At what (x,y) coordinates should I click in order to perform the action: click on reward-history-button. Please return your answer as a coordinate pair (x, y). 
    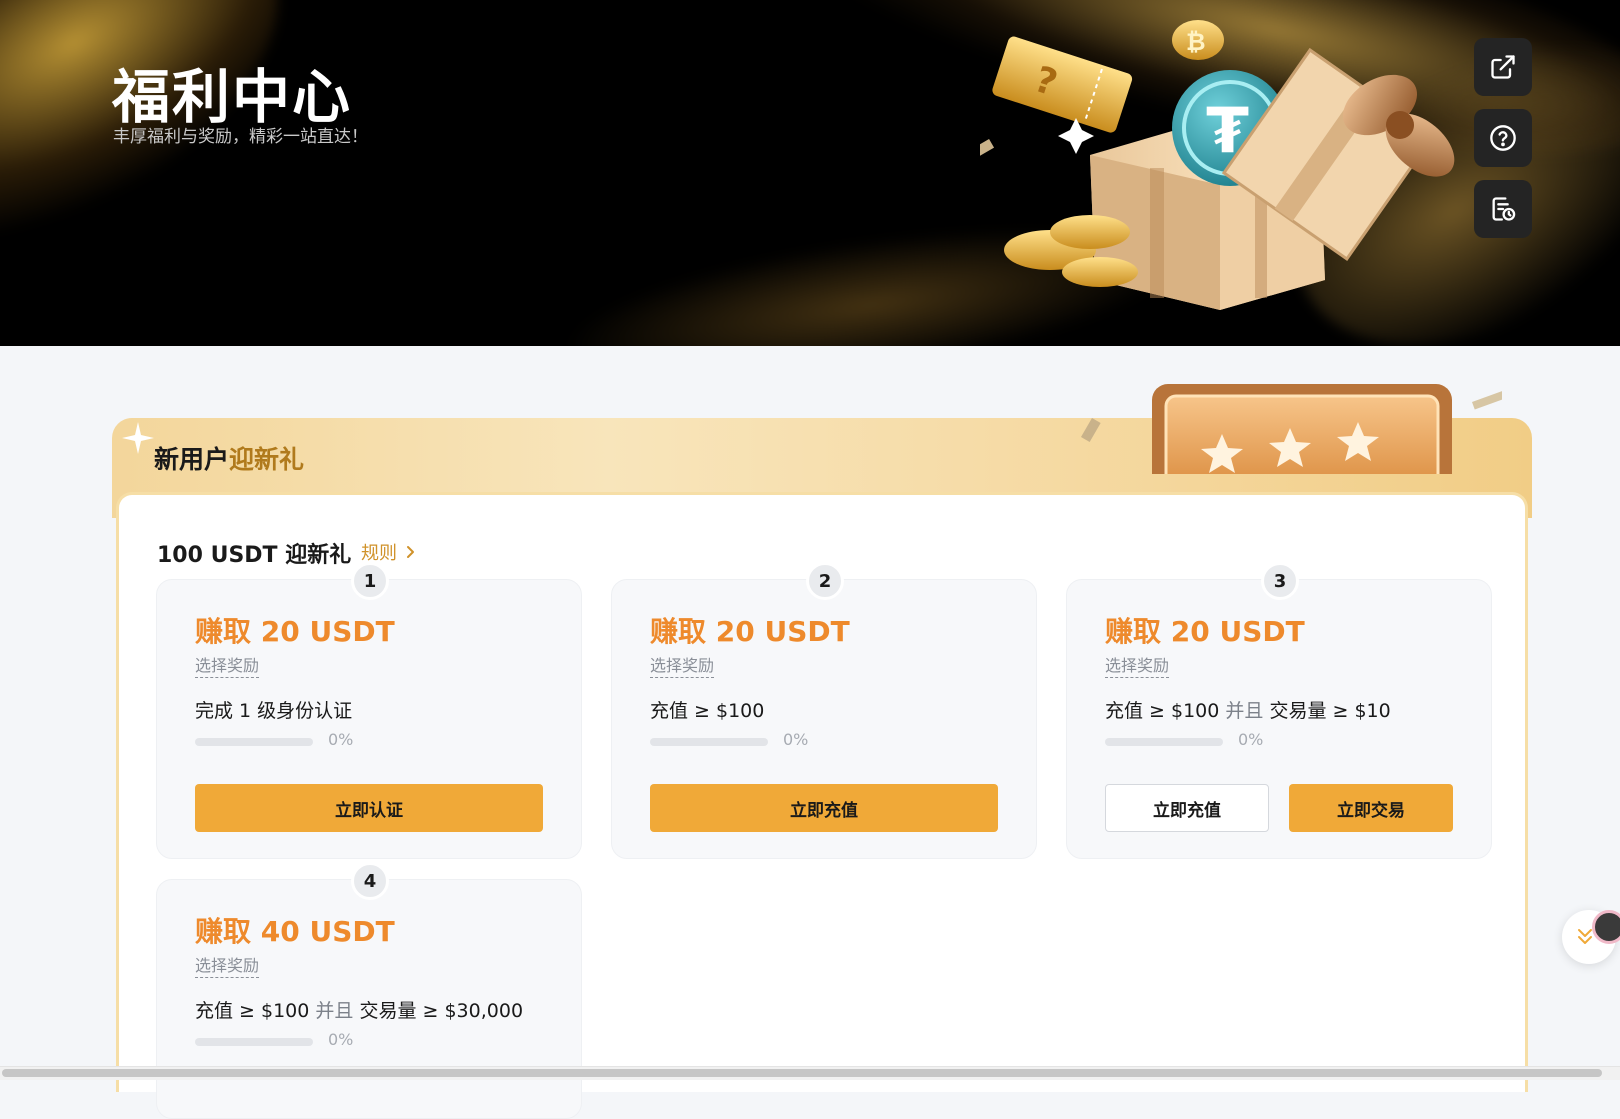
    Looking at the image, I should click on (1503, 209).